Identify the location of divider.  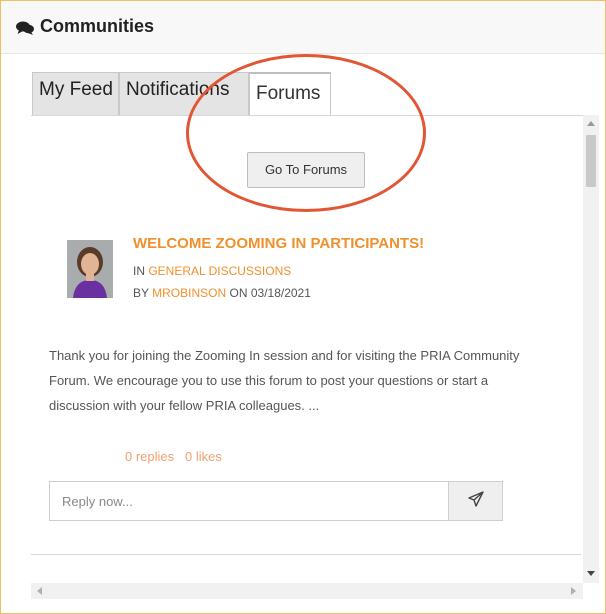
(306, 554).